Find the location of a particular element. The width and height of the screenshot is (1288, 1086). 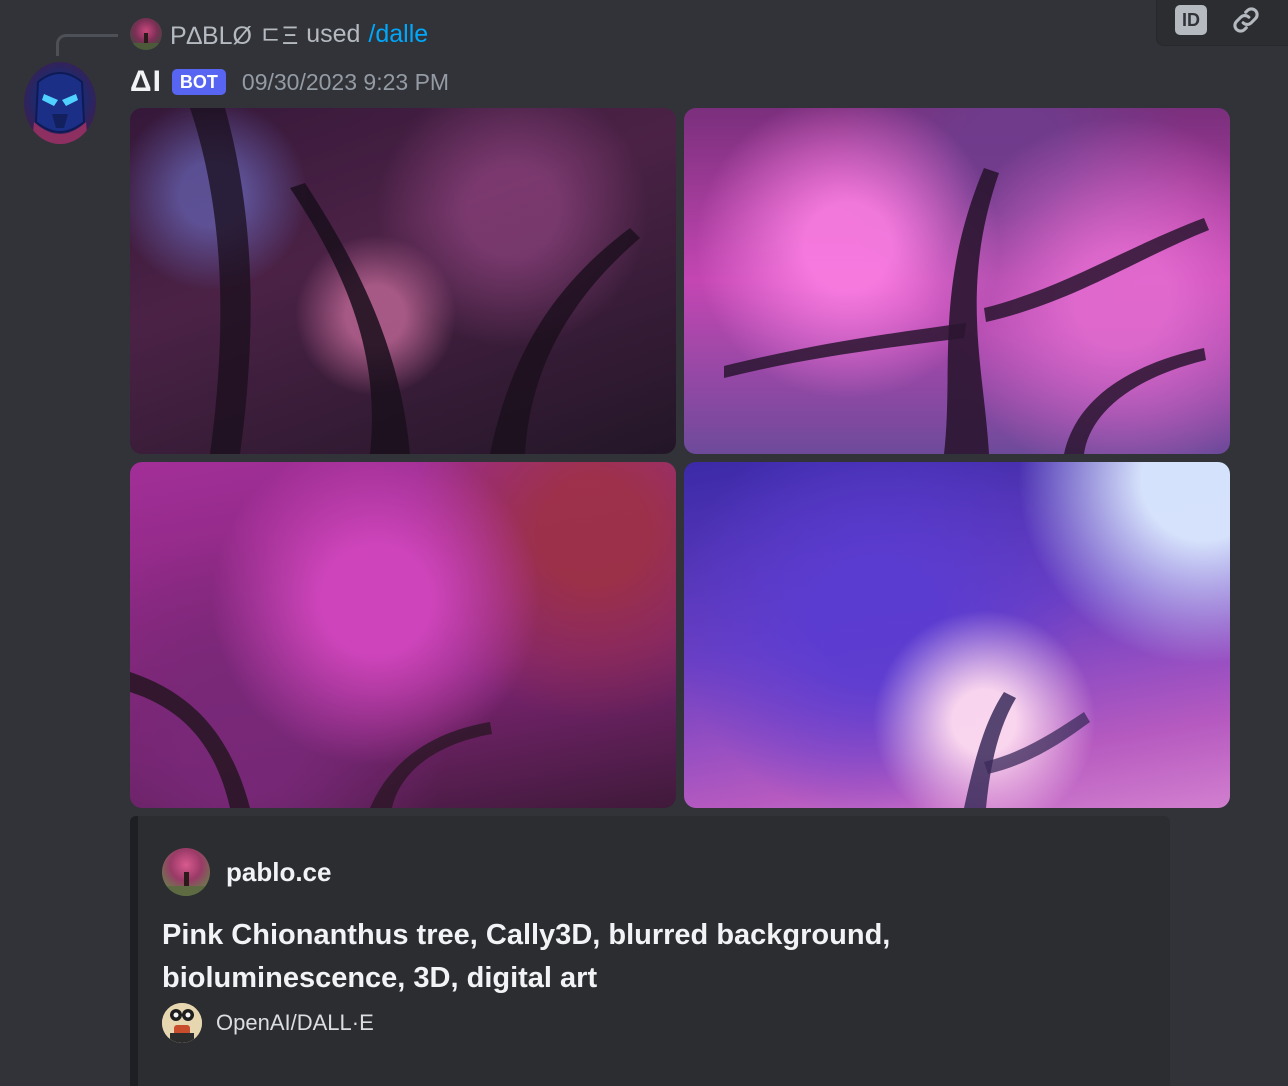

link-icon is located at coordinates (1246, 20).